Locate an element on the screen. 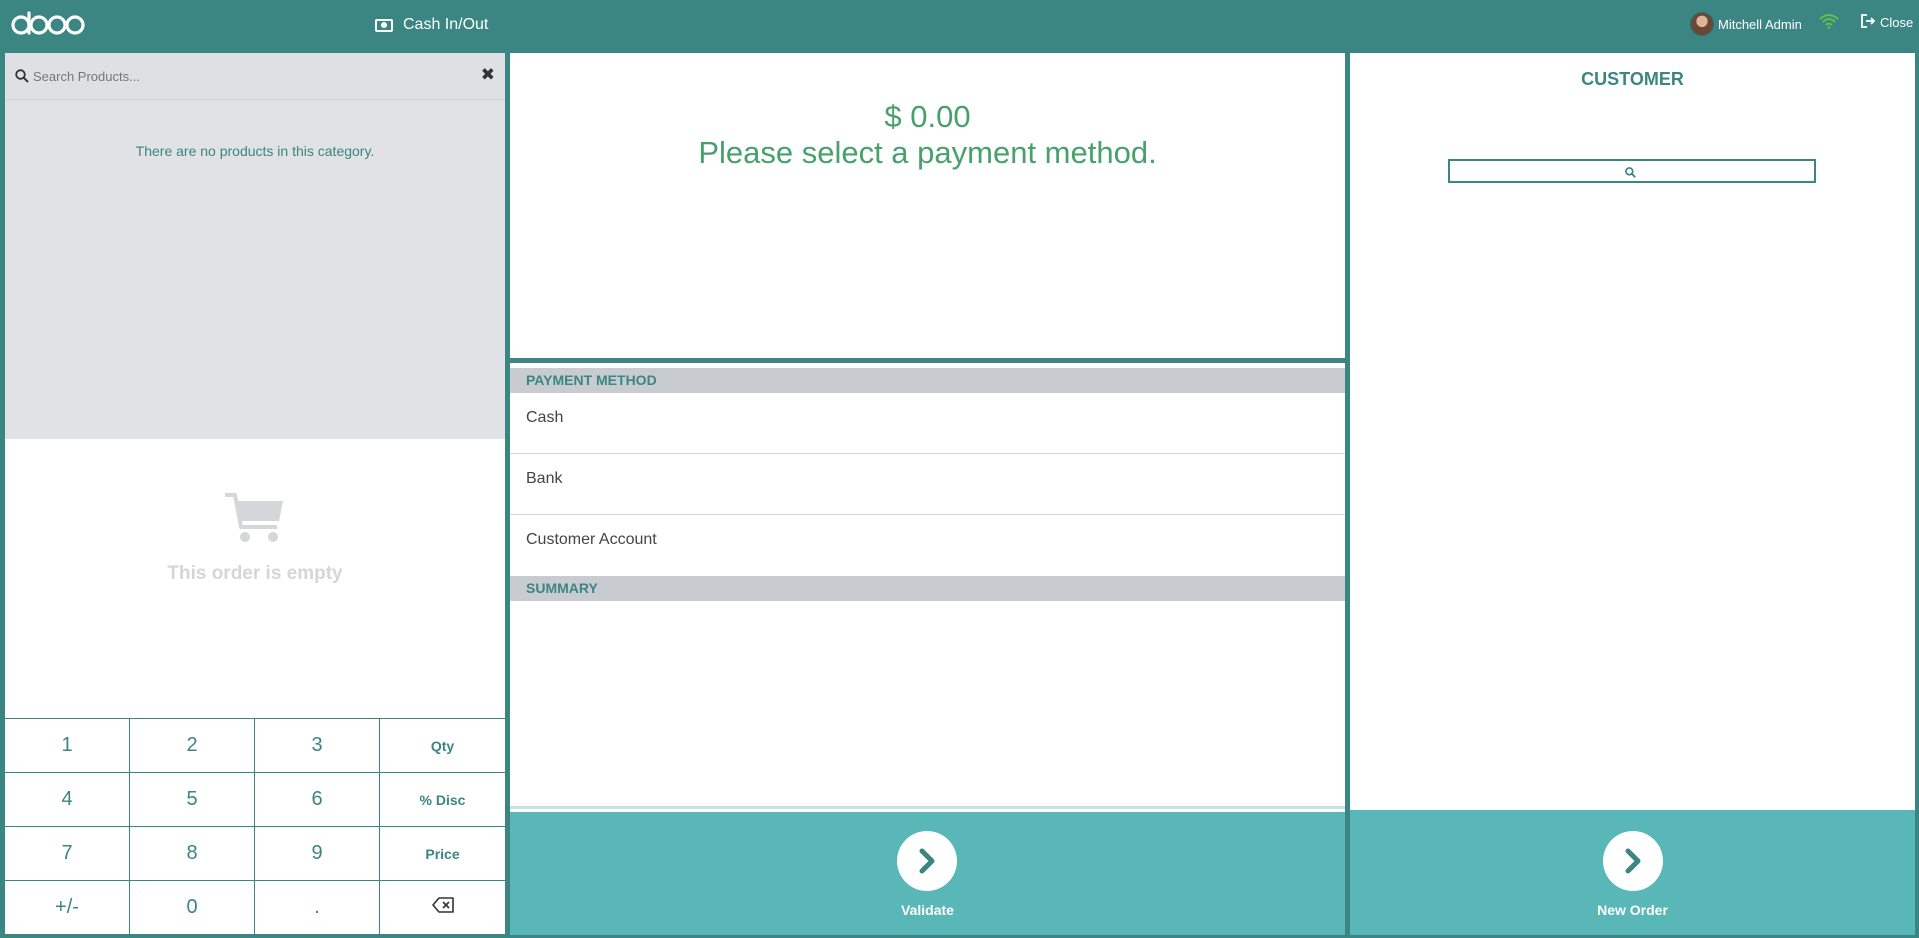 This screenshot has height=938, width=1919. customer-search-input is located at coordinates (1632, 171).